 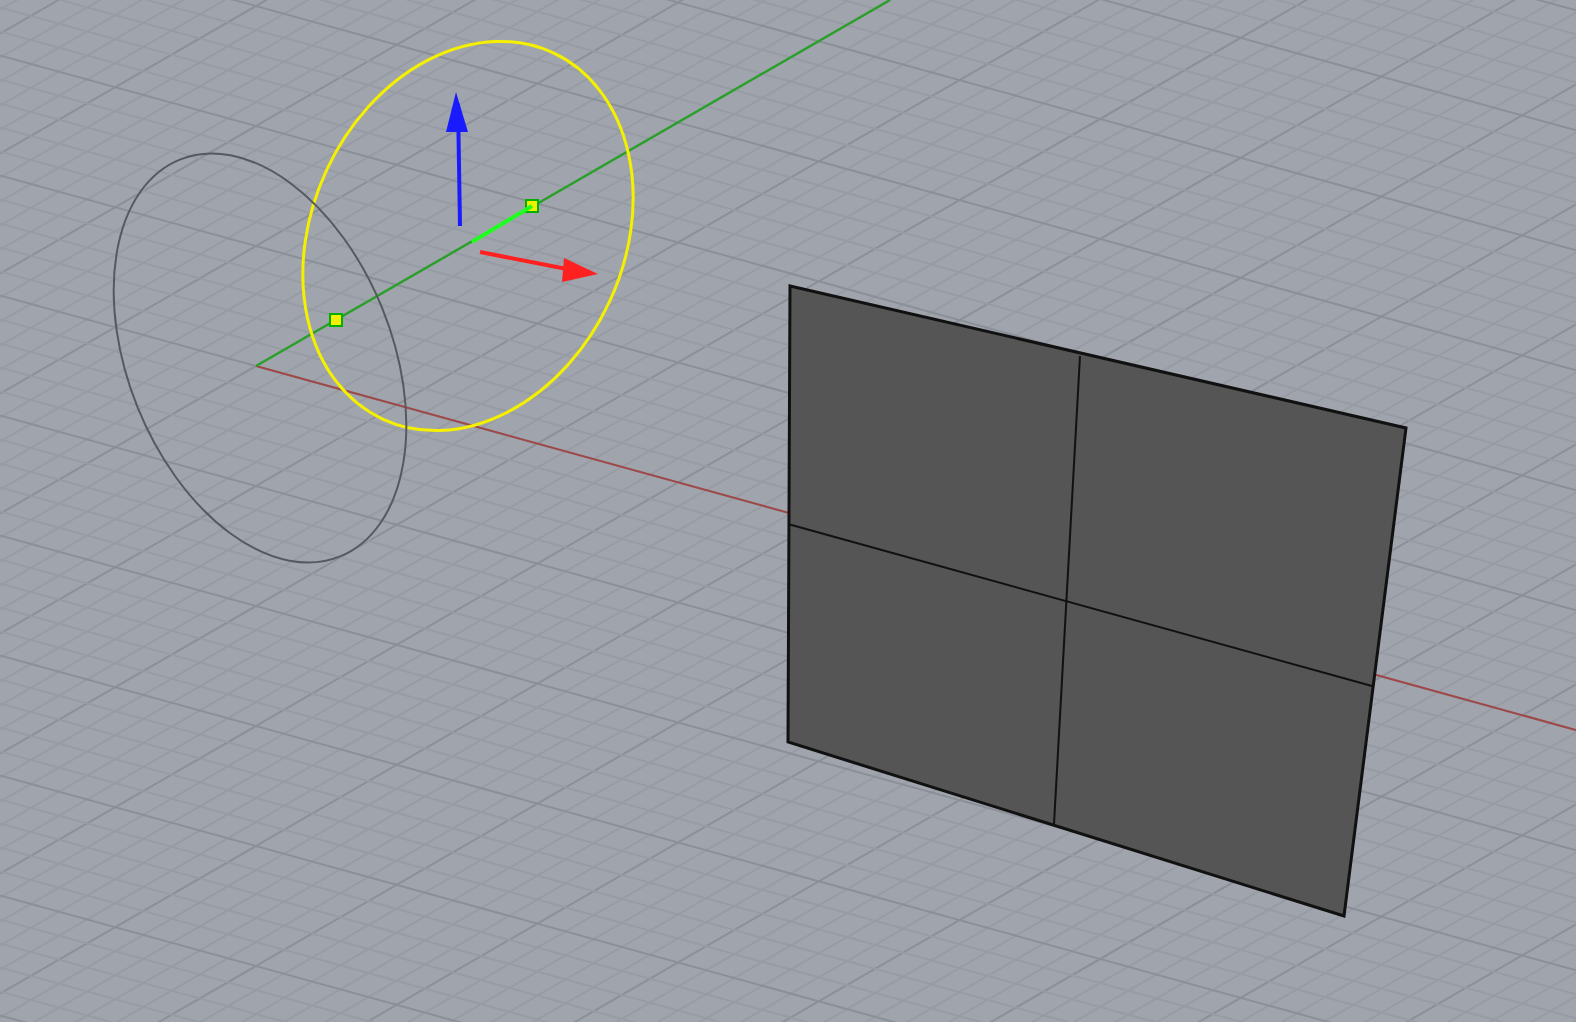 I want to click on control-point, so click(x=336, y=320).